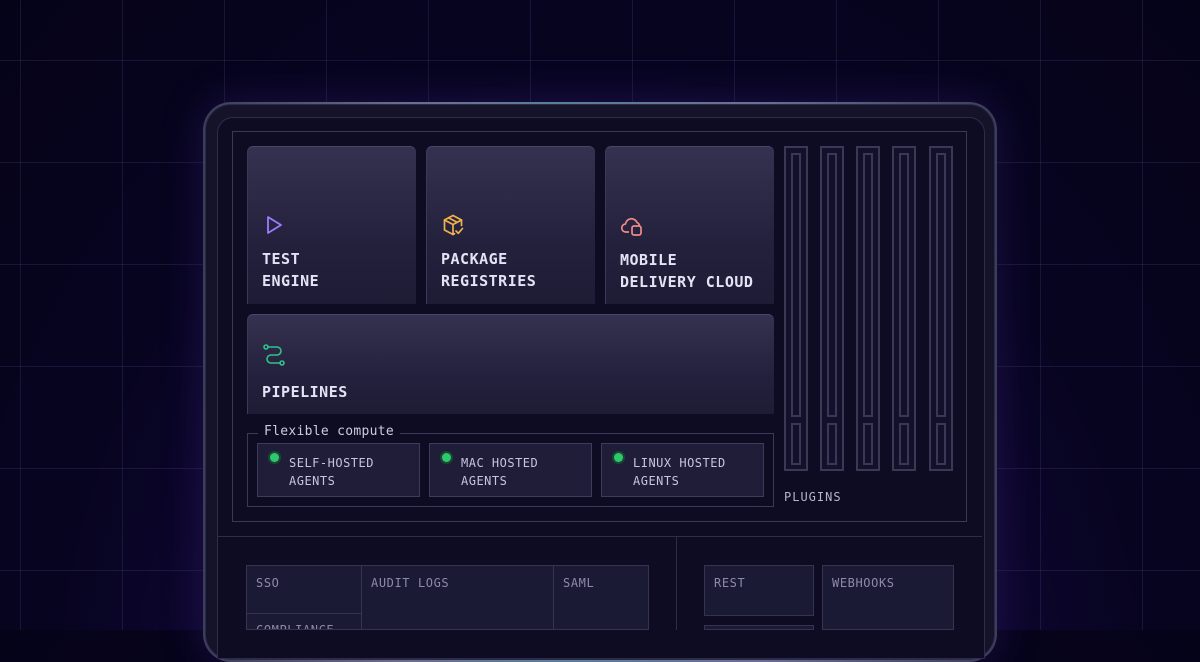 This screenshot has height=662, width=1200. I want to click on package-check-icon, so click(453, 225).